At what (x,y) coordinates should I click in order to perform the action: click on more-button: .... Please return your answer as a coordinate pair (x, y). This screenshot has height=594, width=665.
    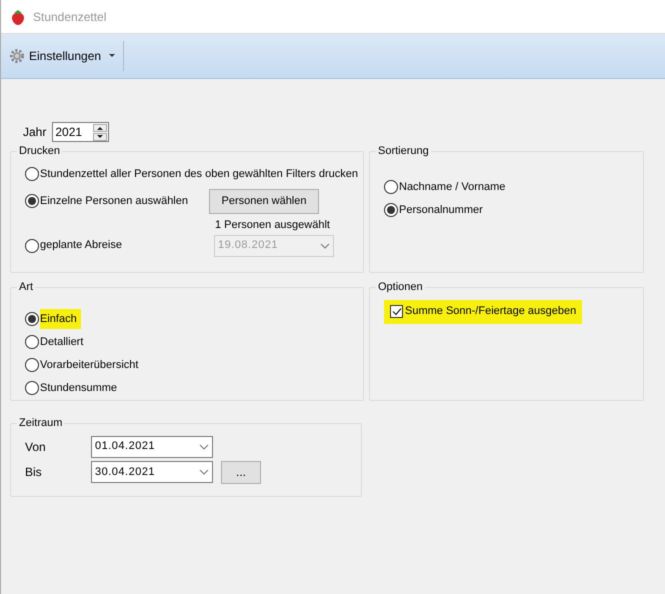
    Looking at the image, I should click on (241, 472).